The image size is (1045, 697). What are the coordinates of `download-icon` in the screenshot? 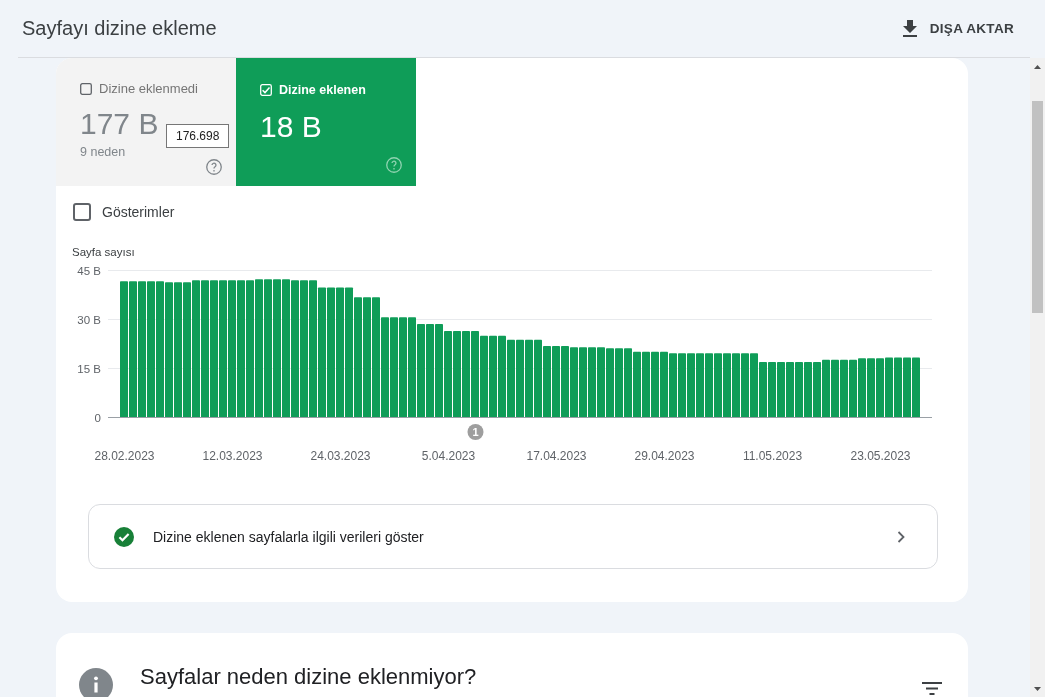 It's located at (909, 28).